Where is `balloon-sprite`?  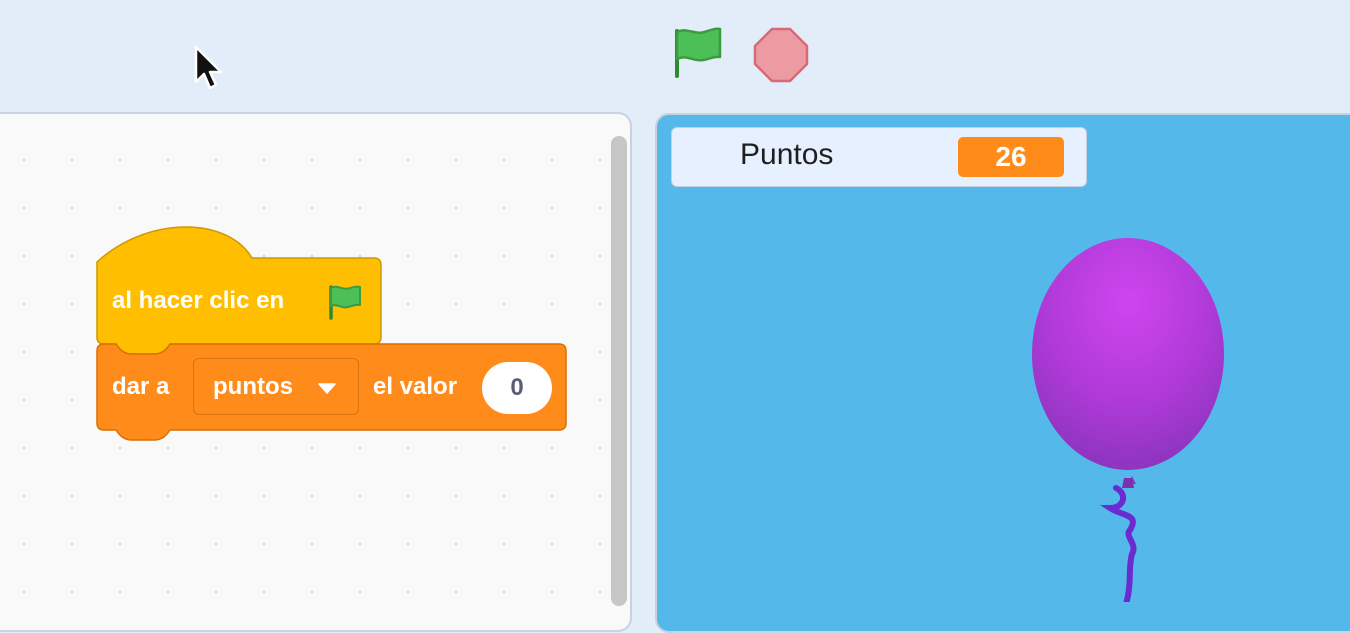 balloon-sprite is located at coordinates (1130, 417).